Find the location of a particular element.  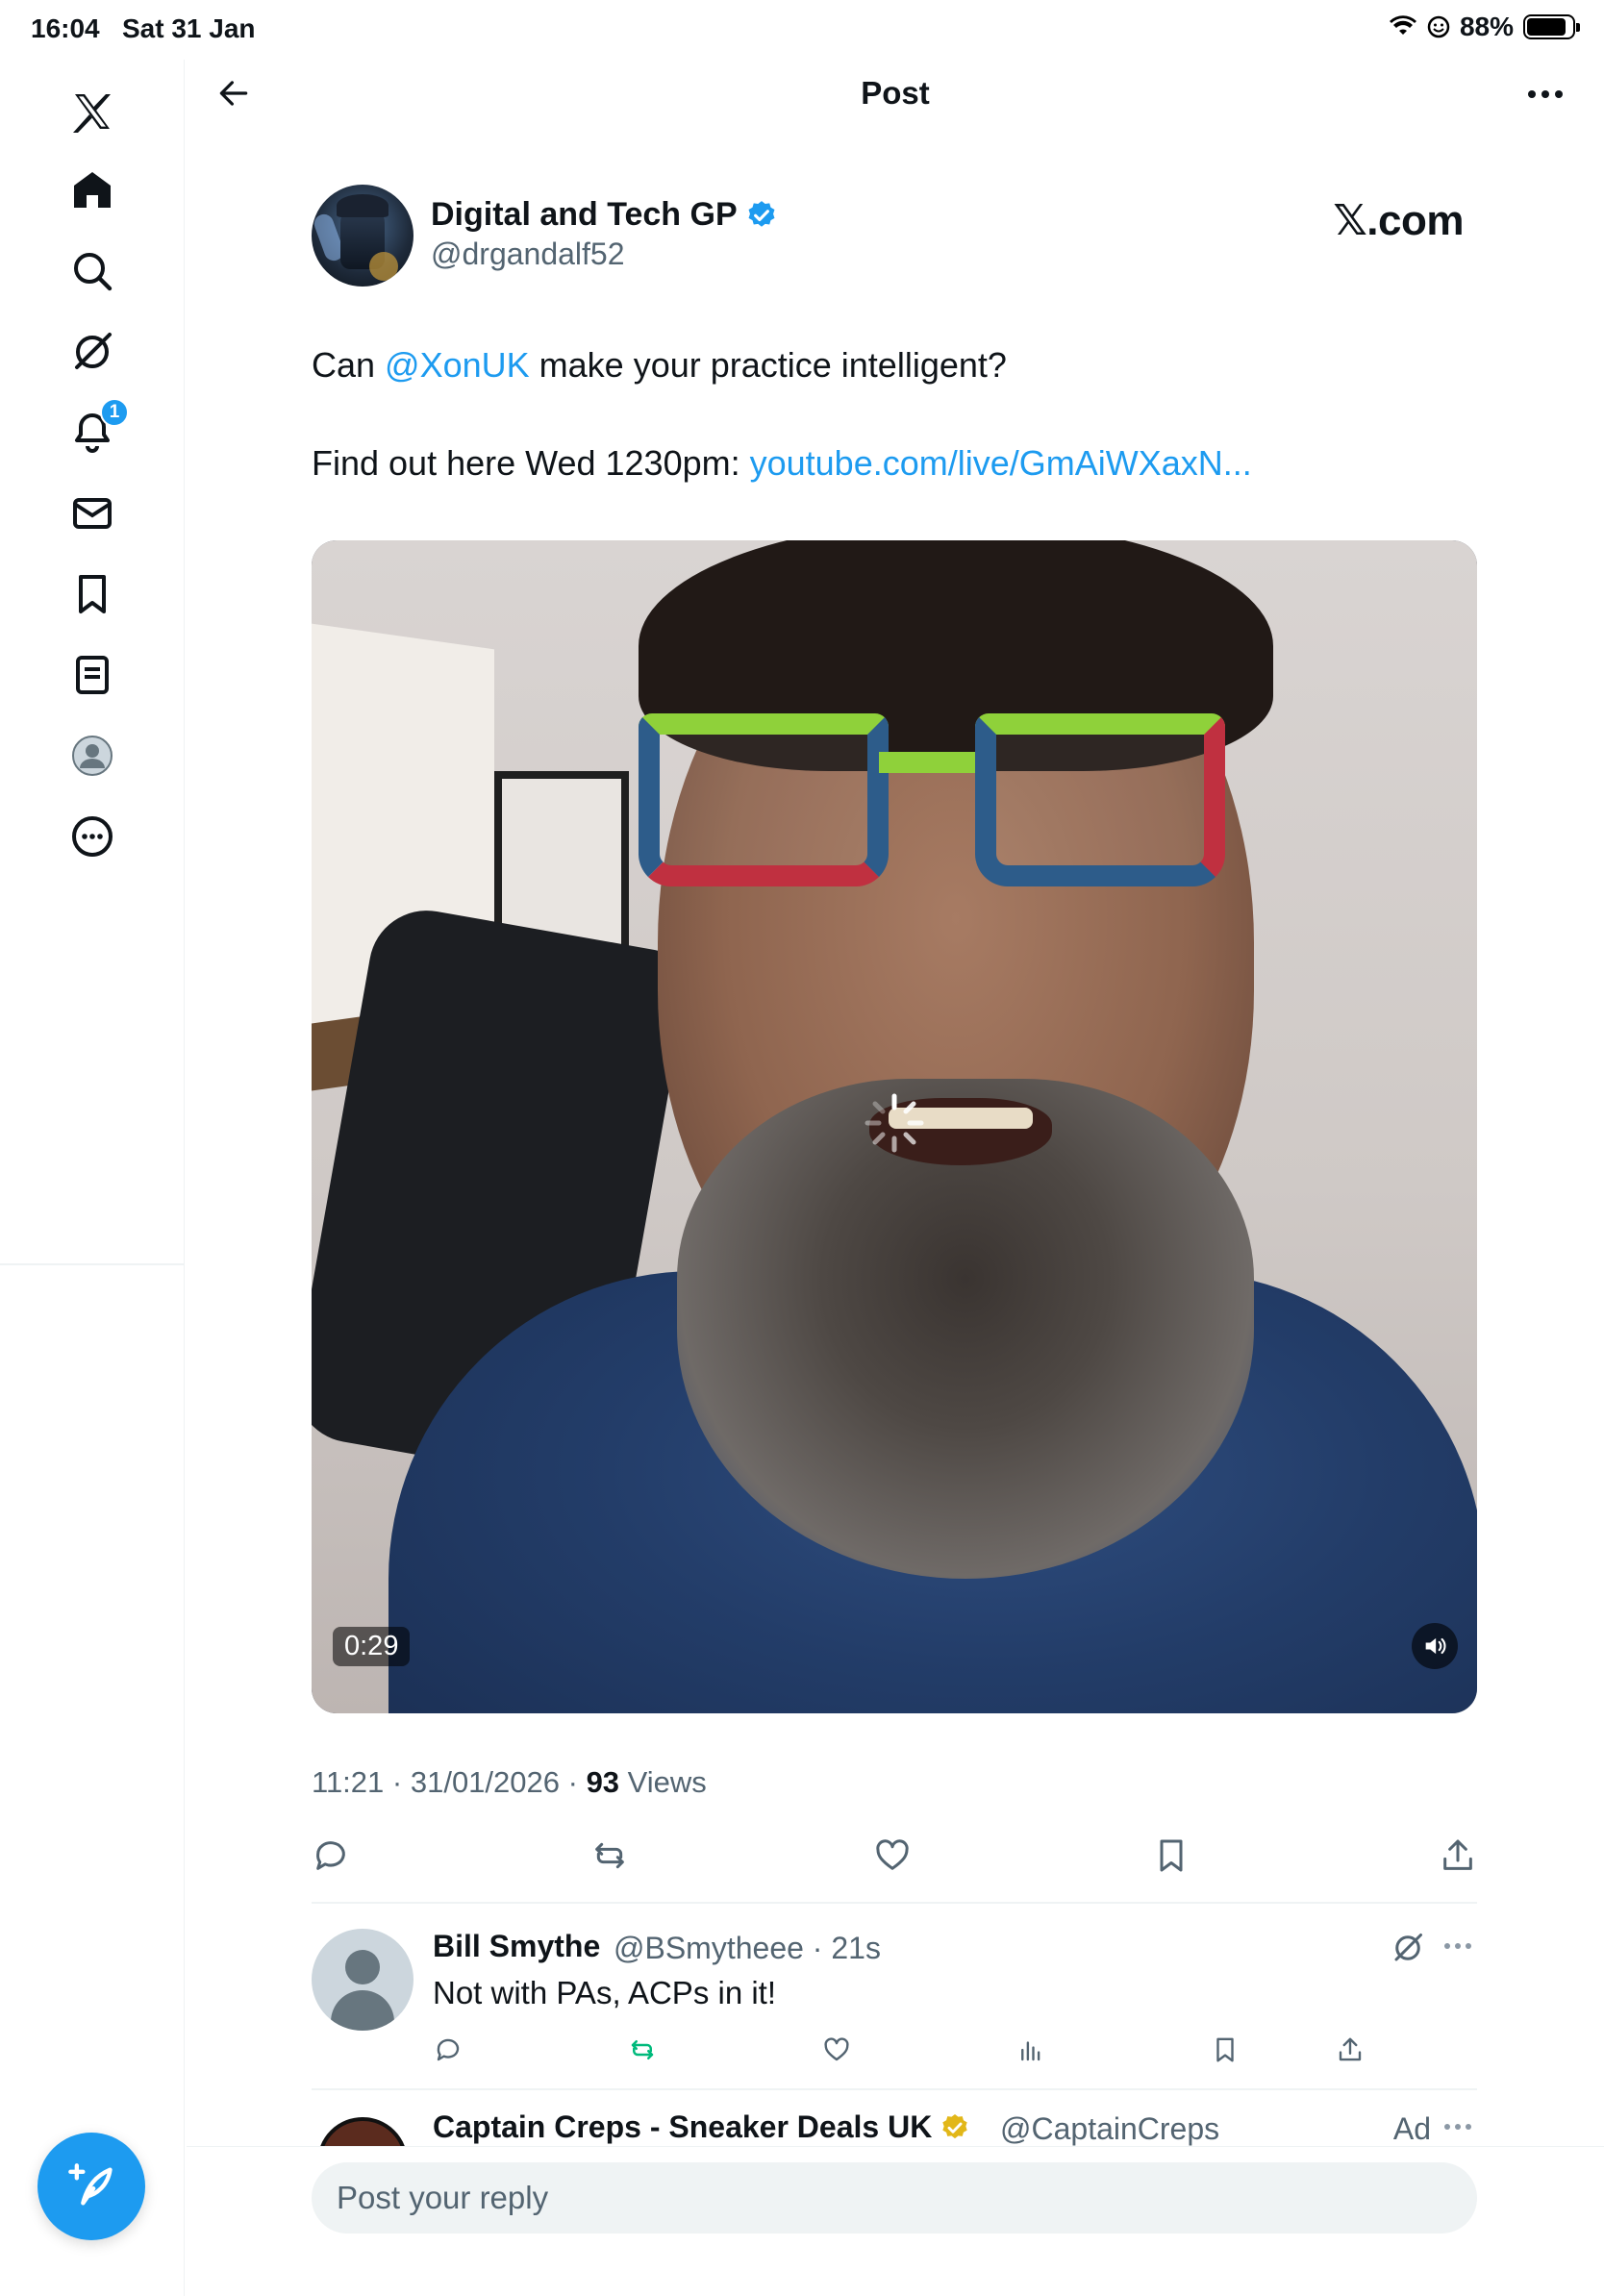

post-header: Post is located at coordinates (895, 93).